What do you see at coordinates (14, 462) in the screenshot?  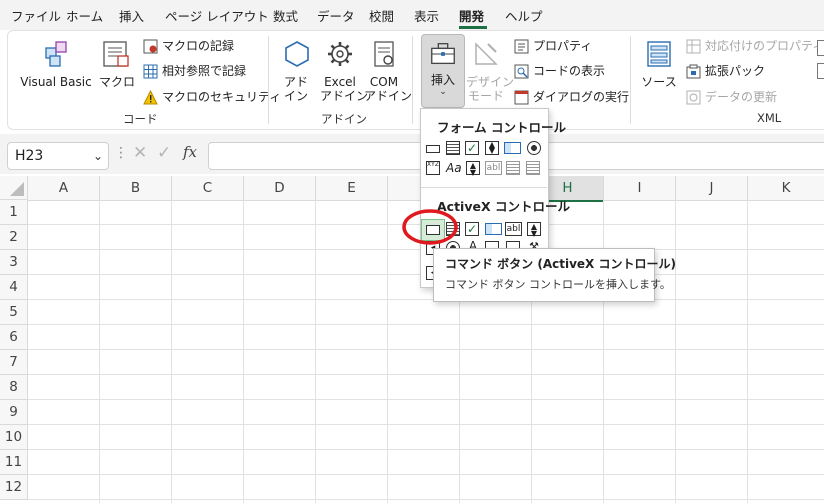 I see `row-header: 11` at bounding box center [14, 462].